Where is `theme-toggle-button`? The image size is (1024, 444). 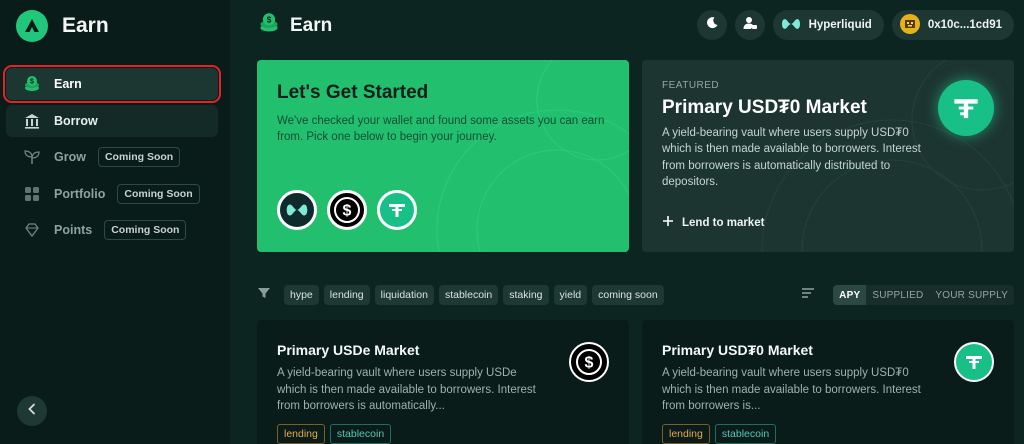 theme-toggle-button is located at coordinates (711, 25).